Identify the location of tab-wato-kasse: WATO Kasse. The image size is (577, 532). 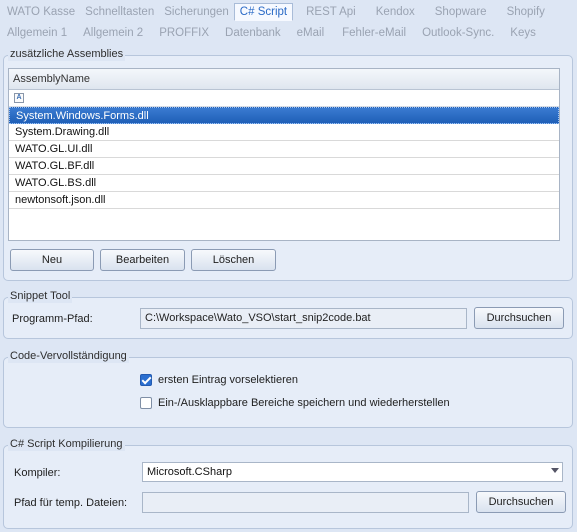
(41, 12).